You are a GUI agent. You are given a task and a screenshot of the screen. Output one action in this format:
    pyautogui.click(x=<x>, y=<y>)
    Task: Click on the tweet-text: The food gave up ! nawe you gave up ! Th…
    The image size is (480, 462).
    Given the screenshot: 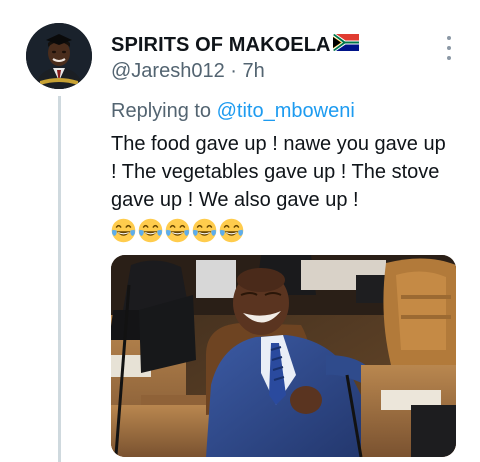 What is the action you would take?
    pyautogui.click(x=278, y=172)
    